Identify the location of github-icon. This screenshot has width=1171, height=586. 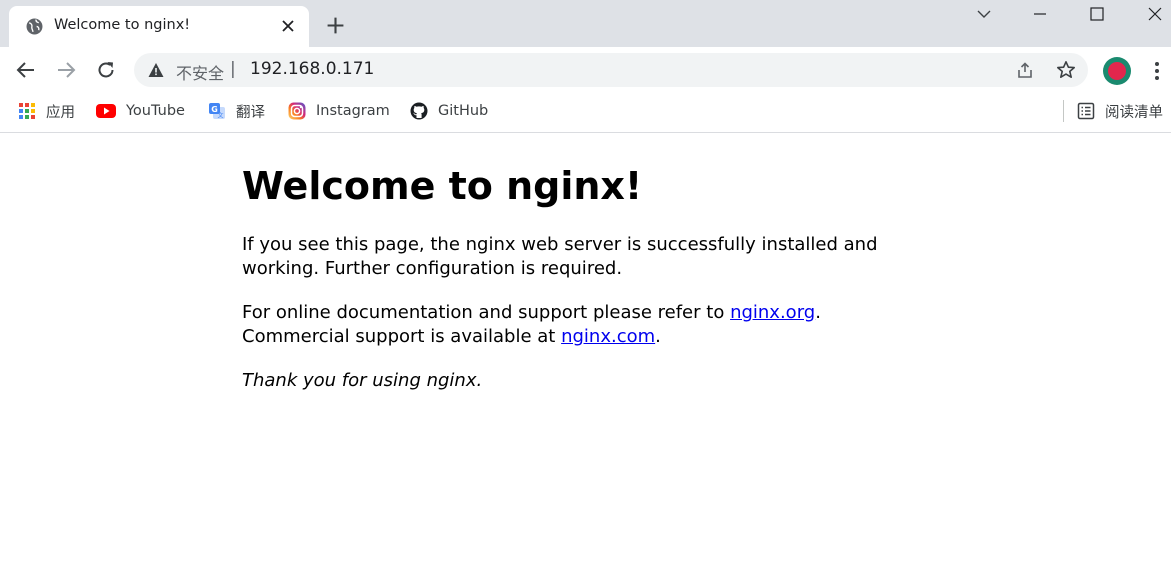
(419, 111).